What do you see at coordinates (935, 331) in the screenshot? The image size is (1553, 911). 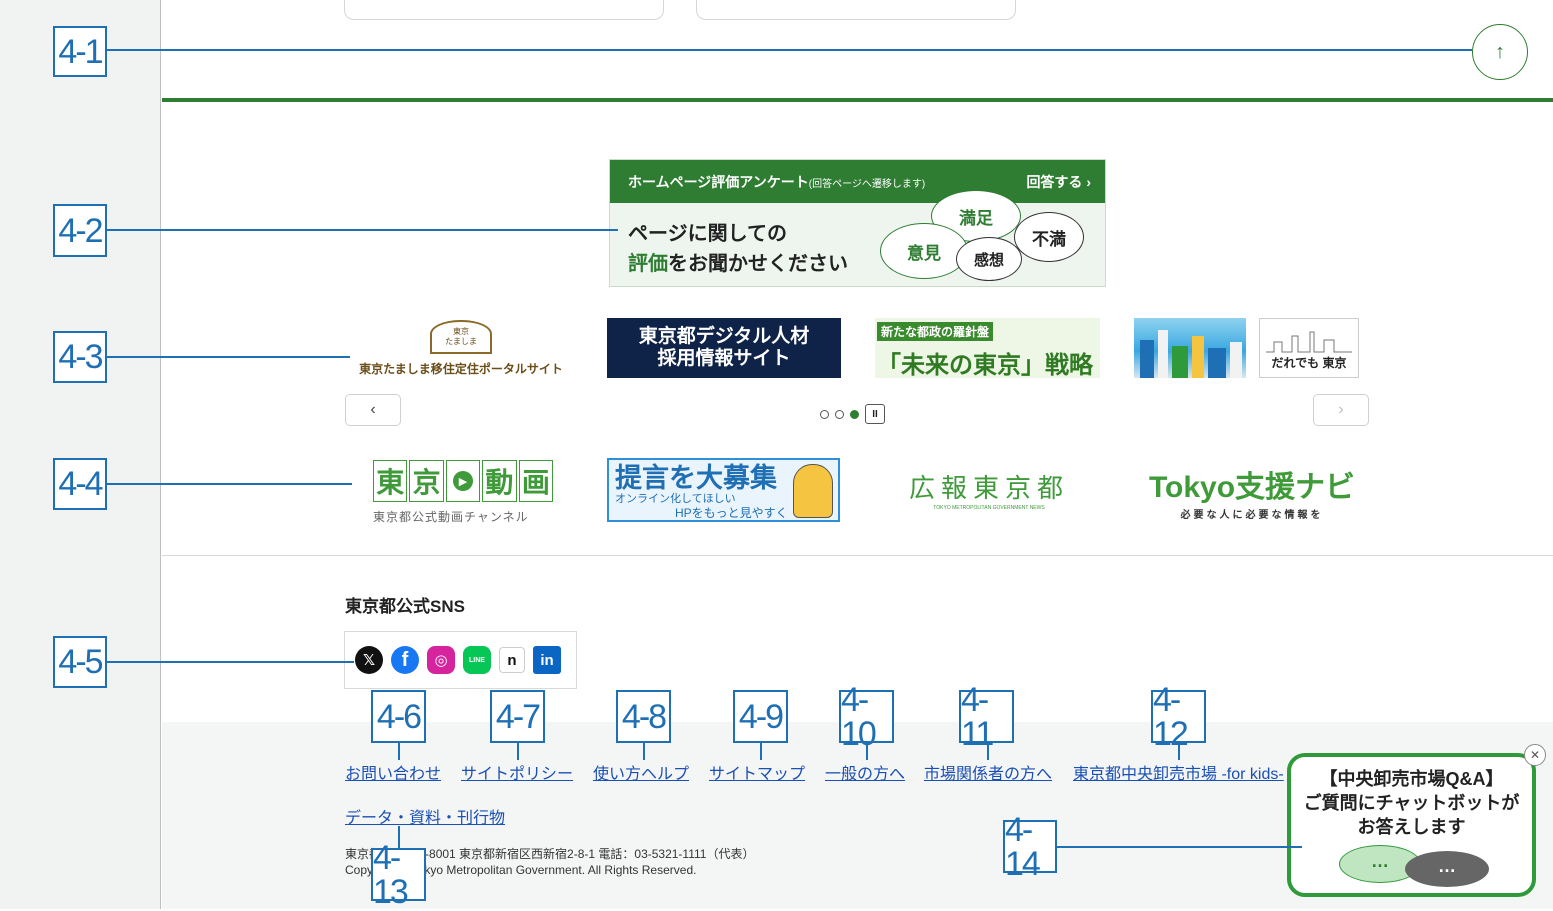 I see `future-tag: 新たな都政の羅針盤` at bounding box center [935, 331].